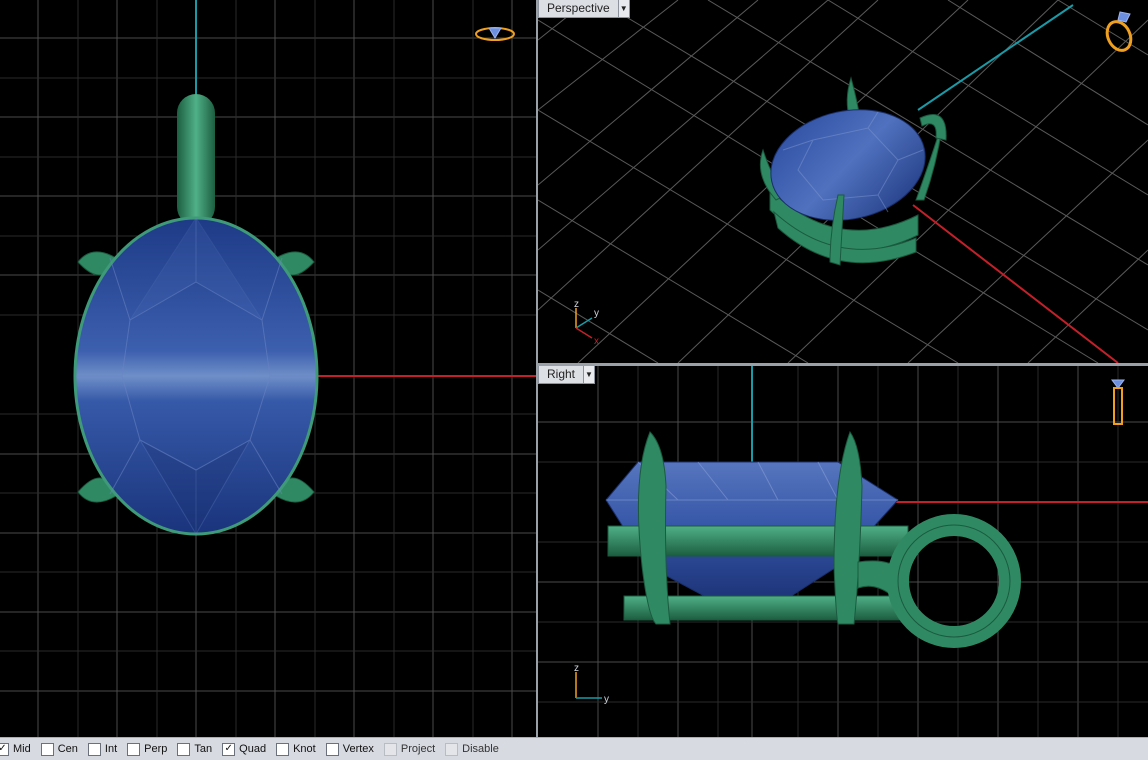 The height and width of the screenshot is (760, 1148). Describe the element at coordinates (59, 749) in the screenshot. I see `osnap-cen: Cen` at that location.